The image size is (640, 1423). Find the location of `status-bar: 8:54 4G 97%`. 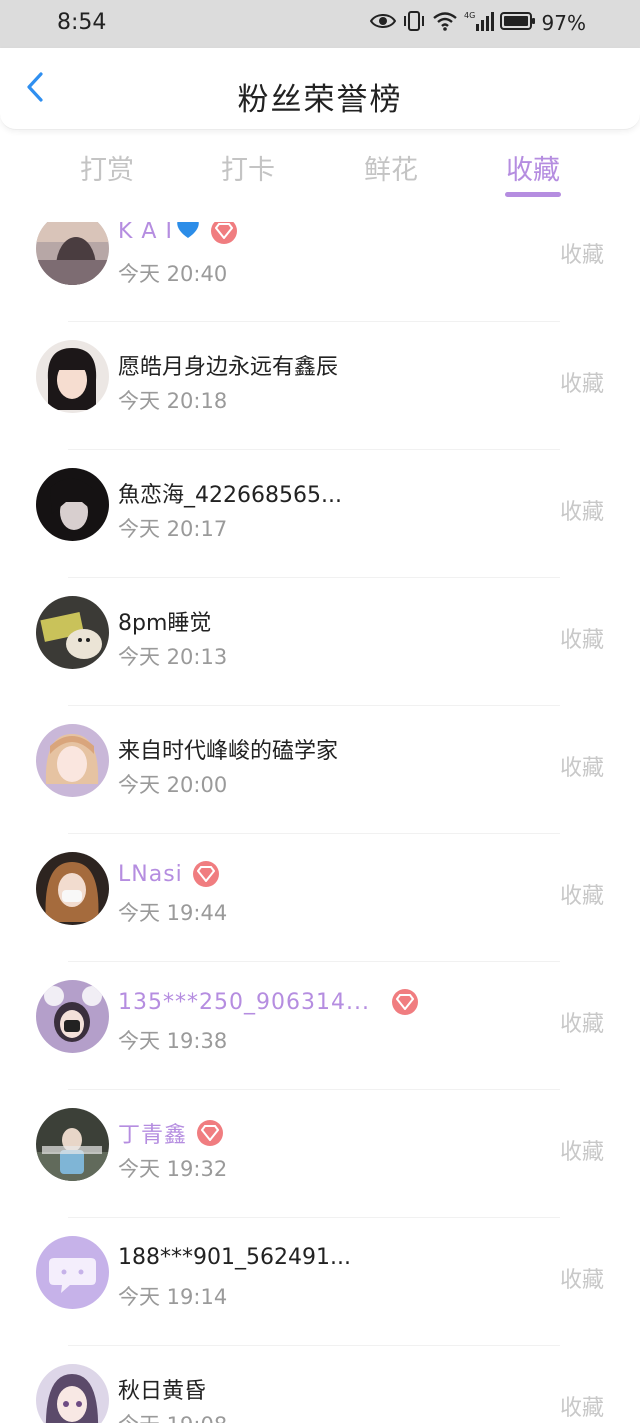

status-bar: 8:54 4G 97% is located at coordinates (320, 24).